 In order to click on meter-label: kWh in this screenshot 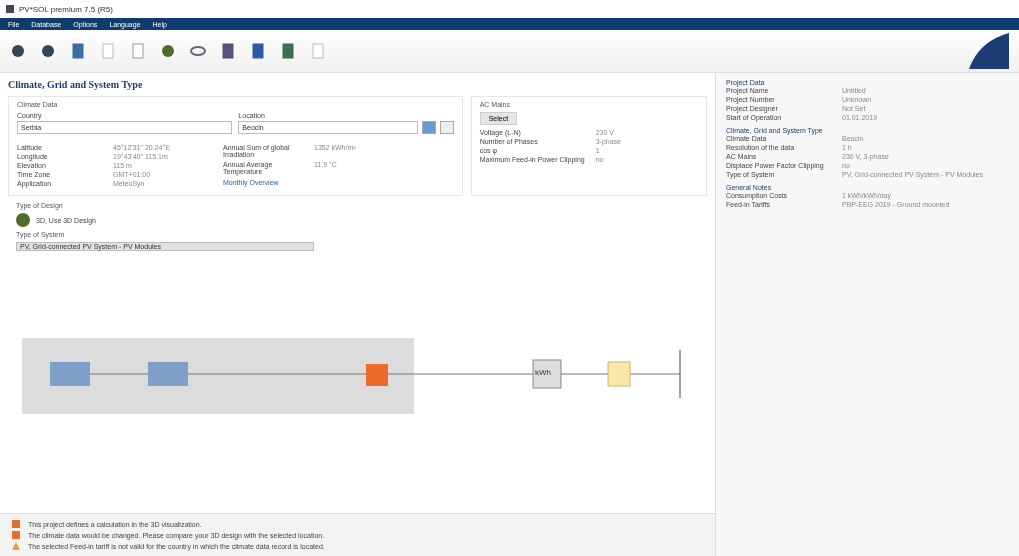, I will do `click(543, 372)`.